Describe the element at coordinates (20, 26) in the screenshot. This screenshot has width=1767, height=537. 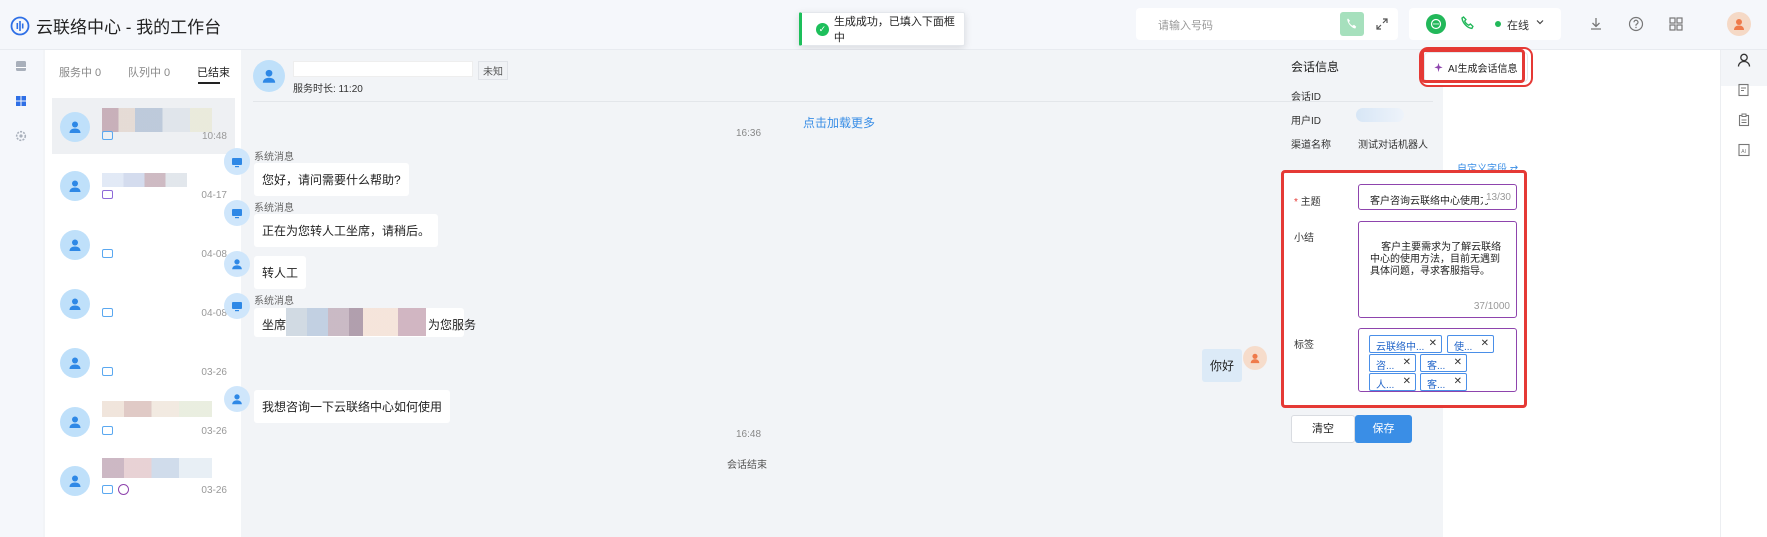
I see `logo-icon` at that location.